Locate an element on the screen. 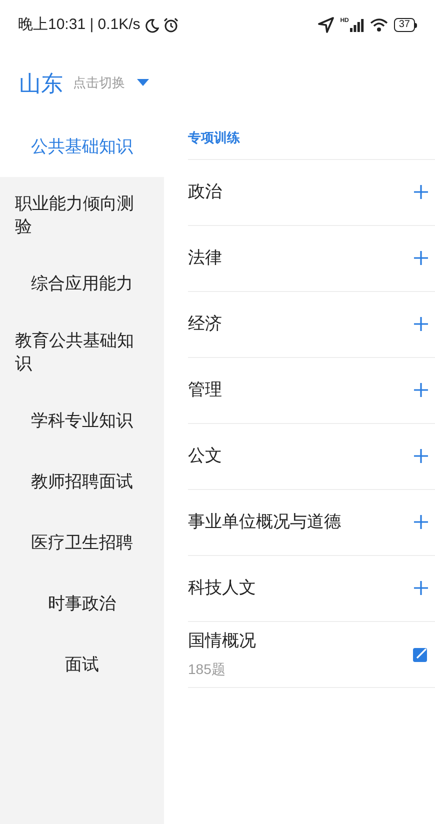  topic-name: 政治 is located at coordinates (205, 192).